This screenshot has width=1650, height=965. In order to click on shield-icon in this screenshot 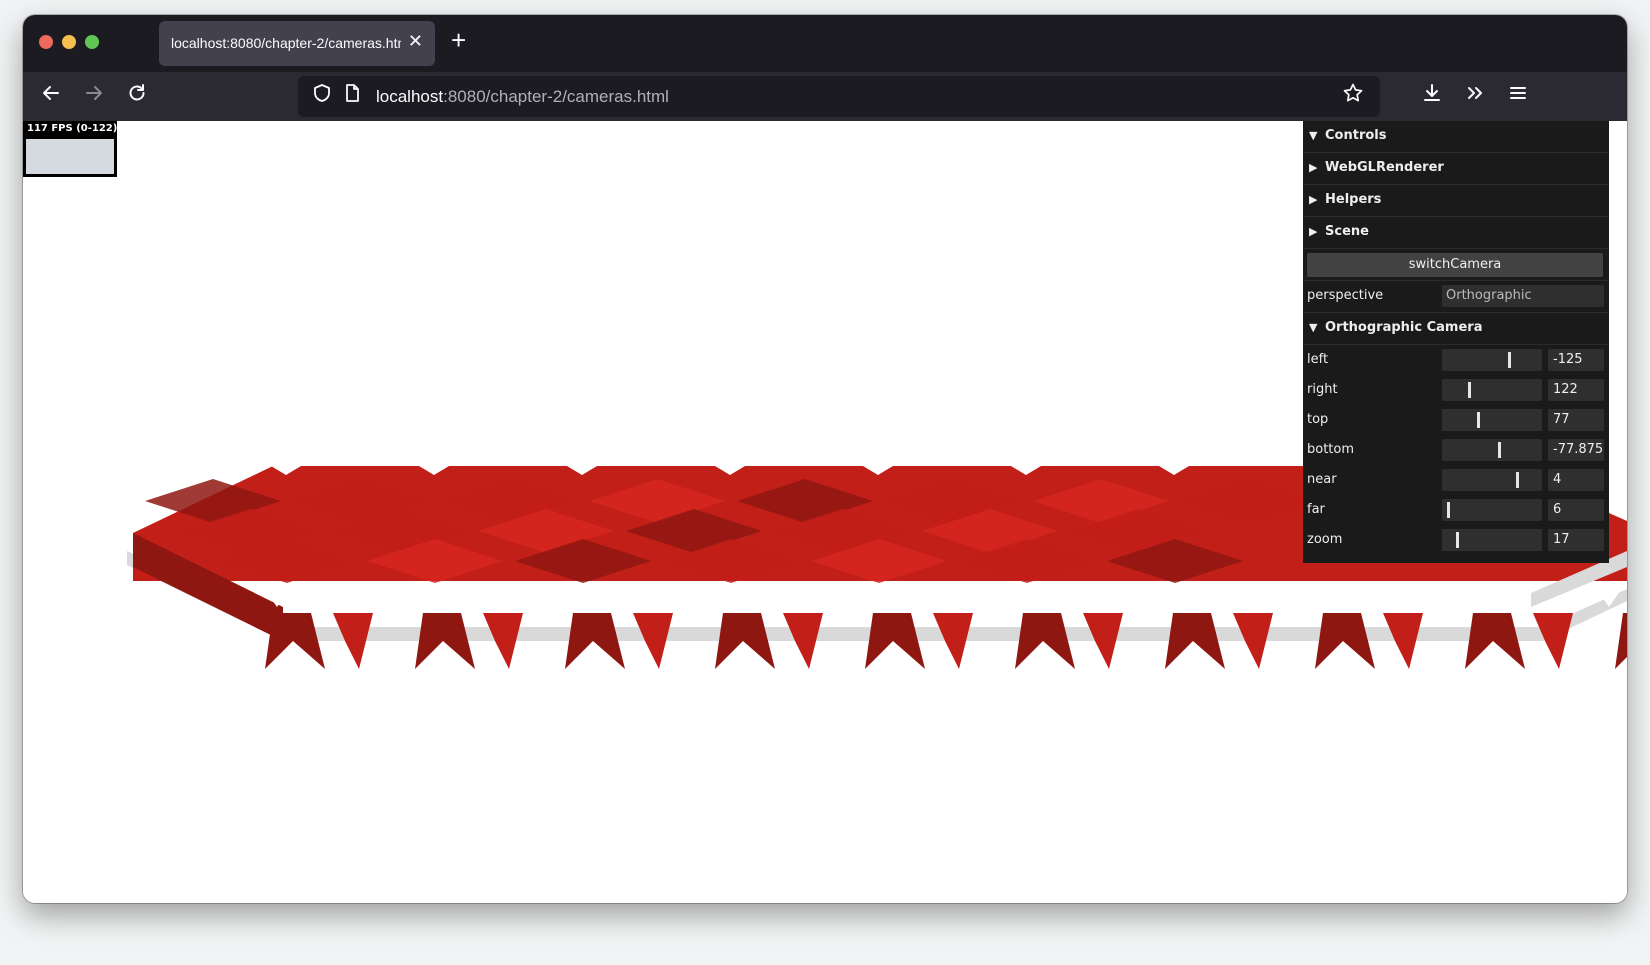, I will do `click(322, 96)`.